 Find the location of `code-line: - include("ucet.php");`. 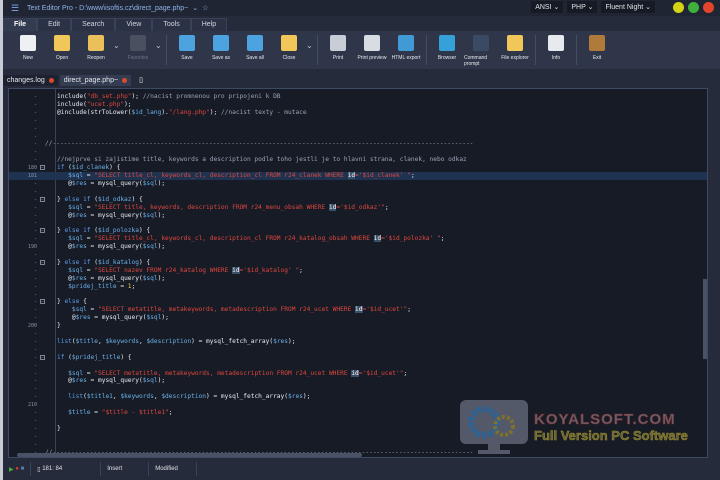

code-line: - include("ucet.php"); is located at coordinates (358, 105).